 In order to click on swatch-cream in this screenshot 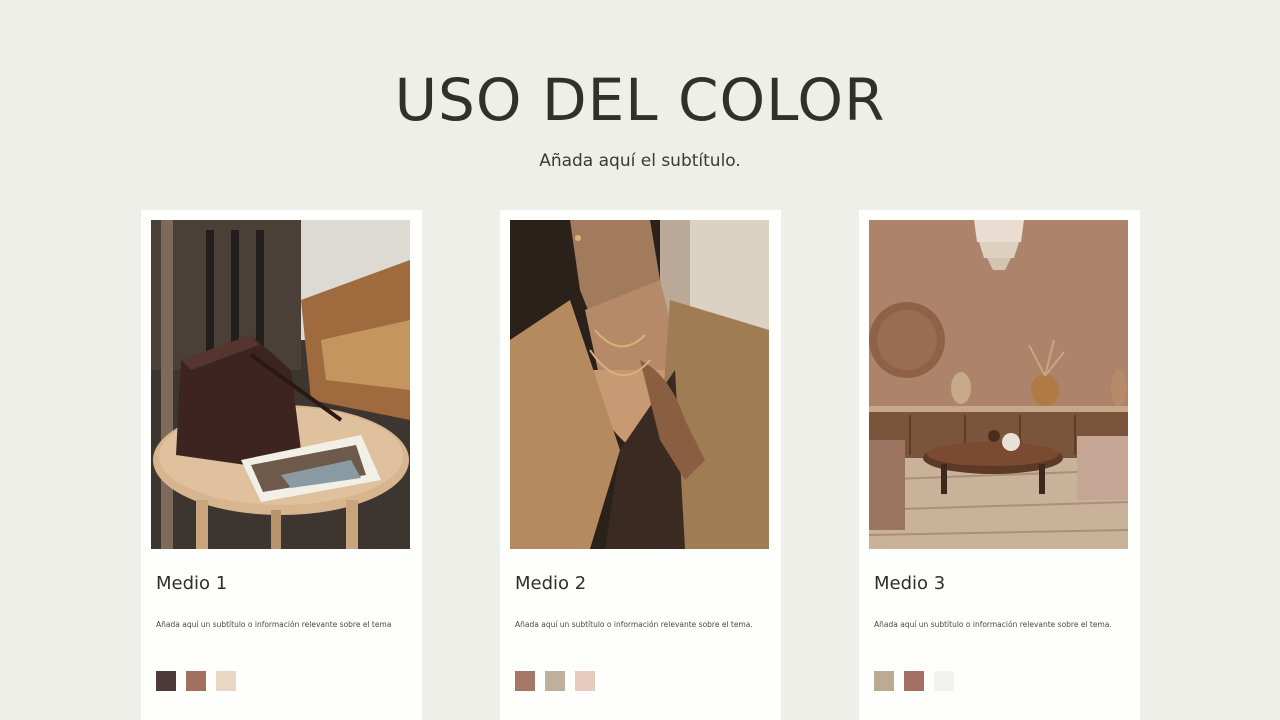, I will do `click(226, 681)`.